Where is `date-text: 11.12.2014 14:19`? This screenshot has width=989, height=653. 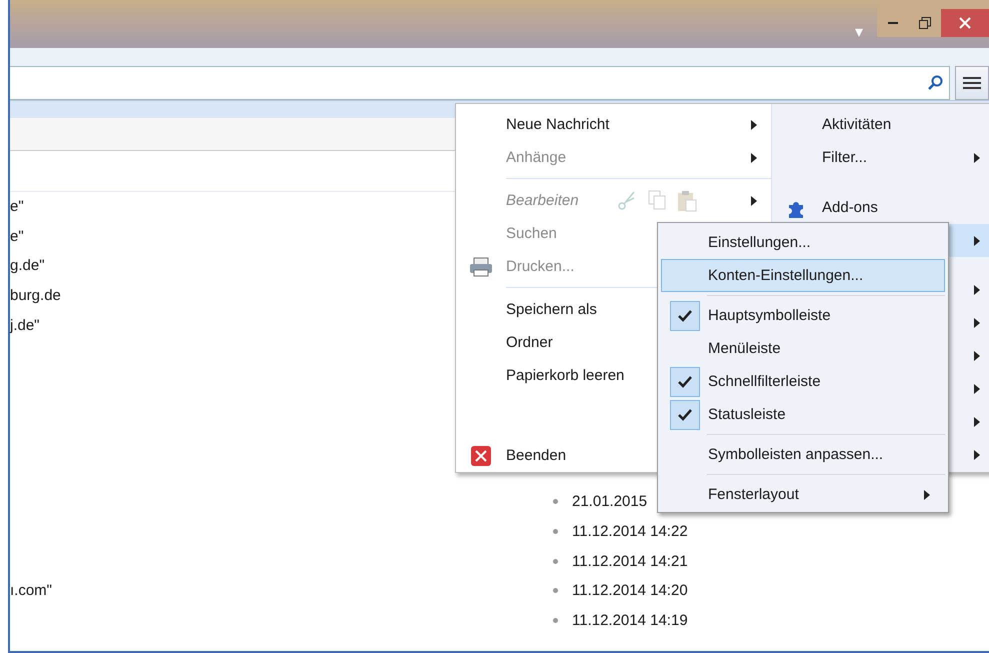
date-text: 11.12.2014 14:19 is located at coordinates (630, 620).